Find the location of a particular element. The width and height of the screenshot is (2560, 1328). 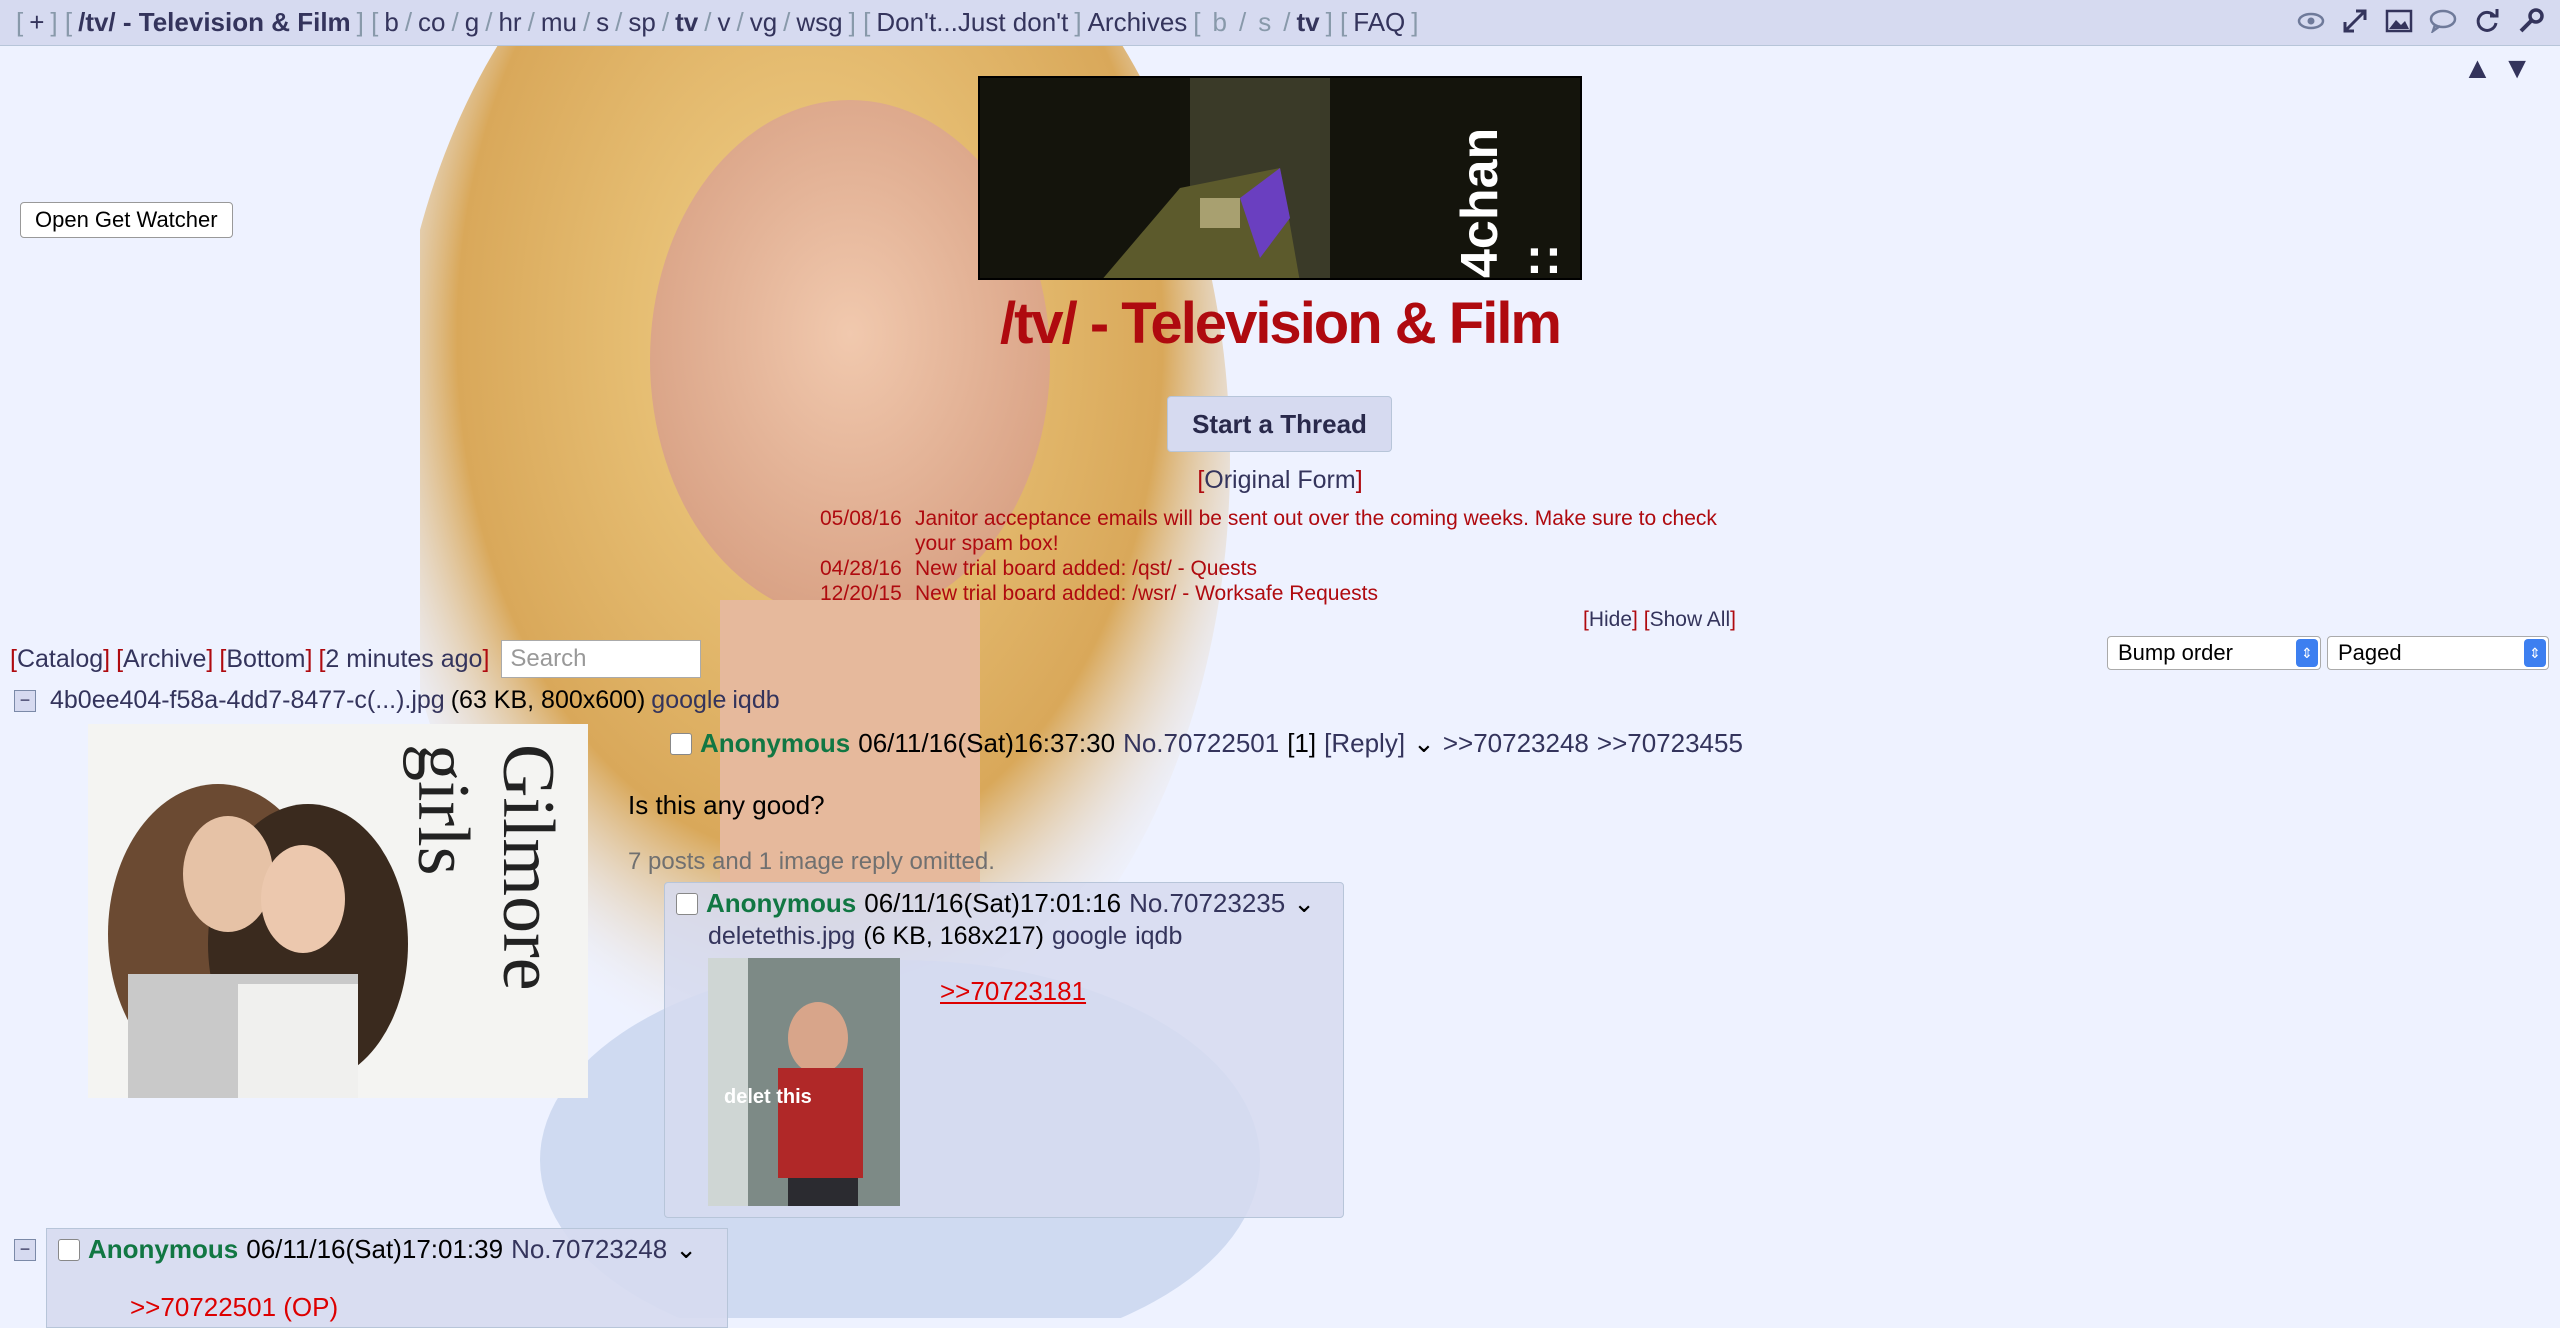

view-mode-select: Paged ⇕ is located at coordinates (2438, 653).